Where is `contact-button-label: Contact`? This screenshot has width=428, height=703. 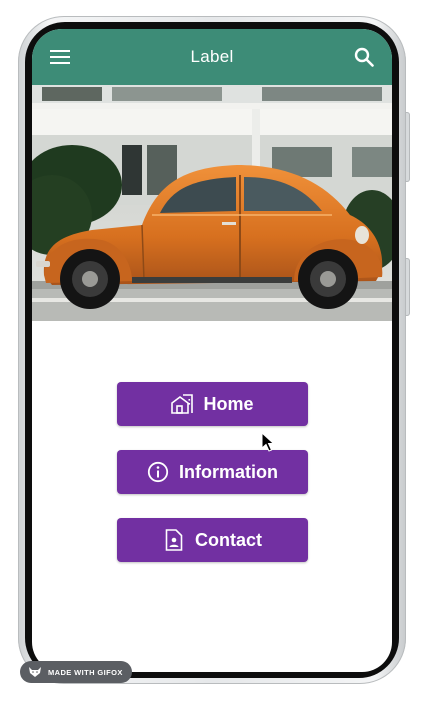
contact-button-label: Contact is located at coordinates (228, 539).